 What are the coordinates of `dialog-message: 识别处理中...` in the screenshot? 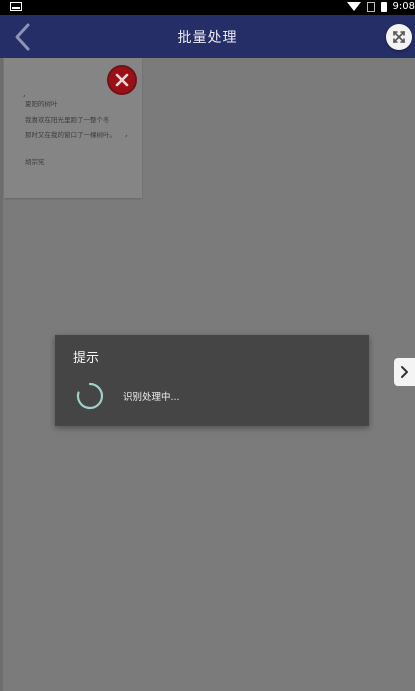 It's located at (151, 397).